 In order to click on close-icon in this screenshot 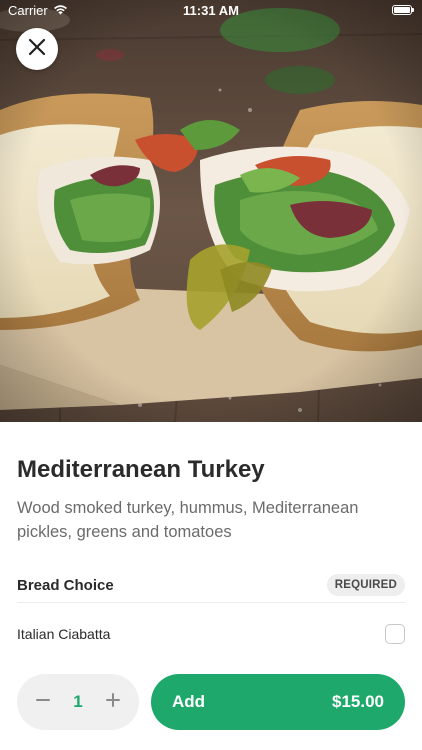, I will do `click(37, 49)`.